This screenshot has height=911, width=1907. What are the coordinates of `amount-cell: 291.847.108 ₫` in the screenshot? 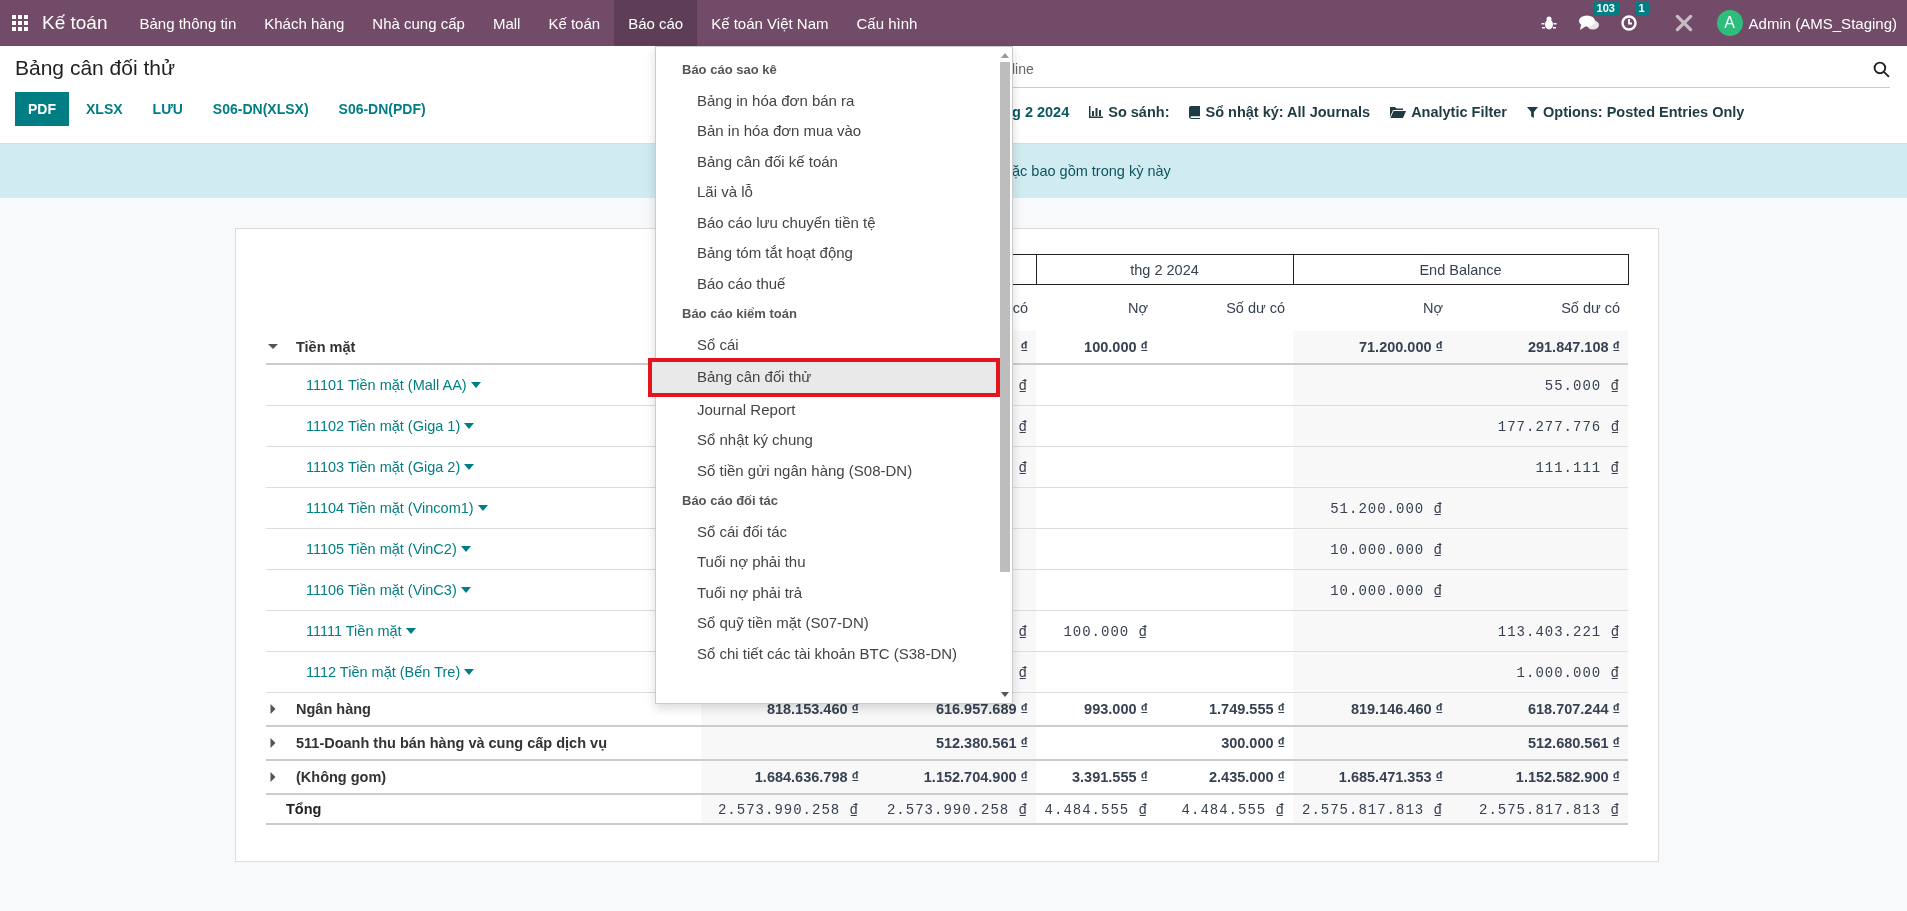 It's located at (1574, 347).